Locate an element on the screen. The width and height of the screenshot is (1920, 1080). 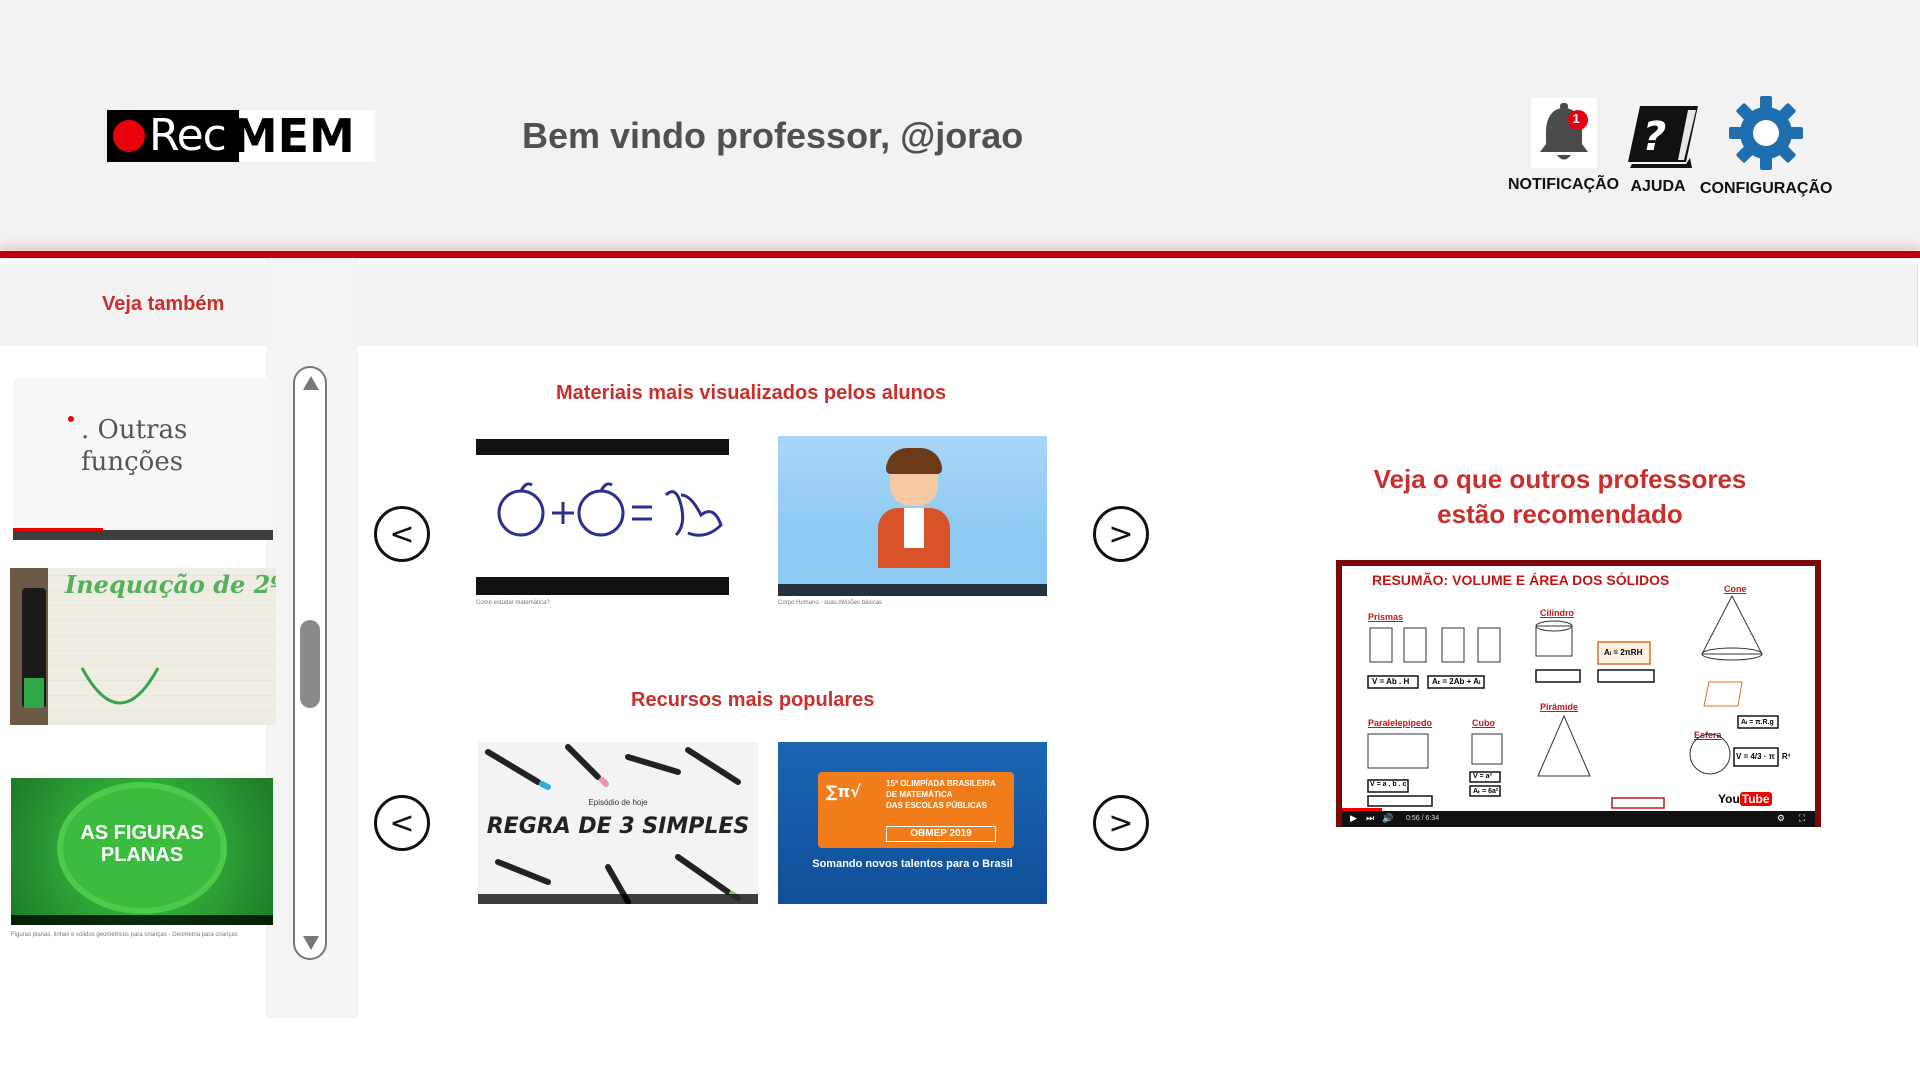
most-viewed-caption-1: Como estudar matemática? is located at coordinates (513, 603).